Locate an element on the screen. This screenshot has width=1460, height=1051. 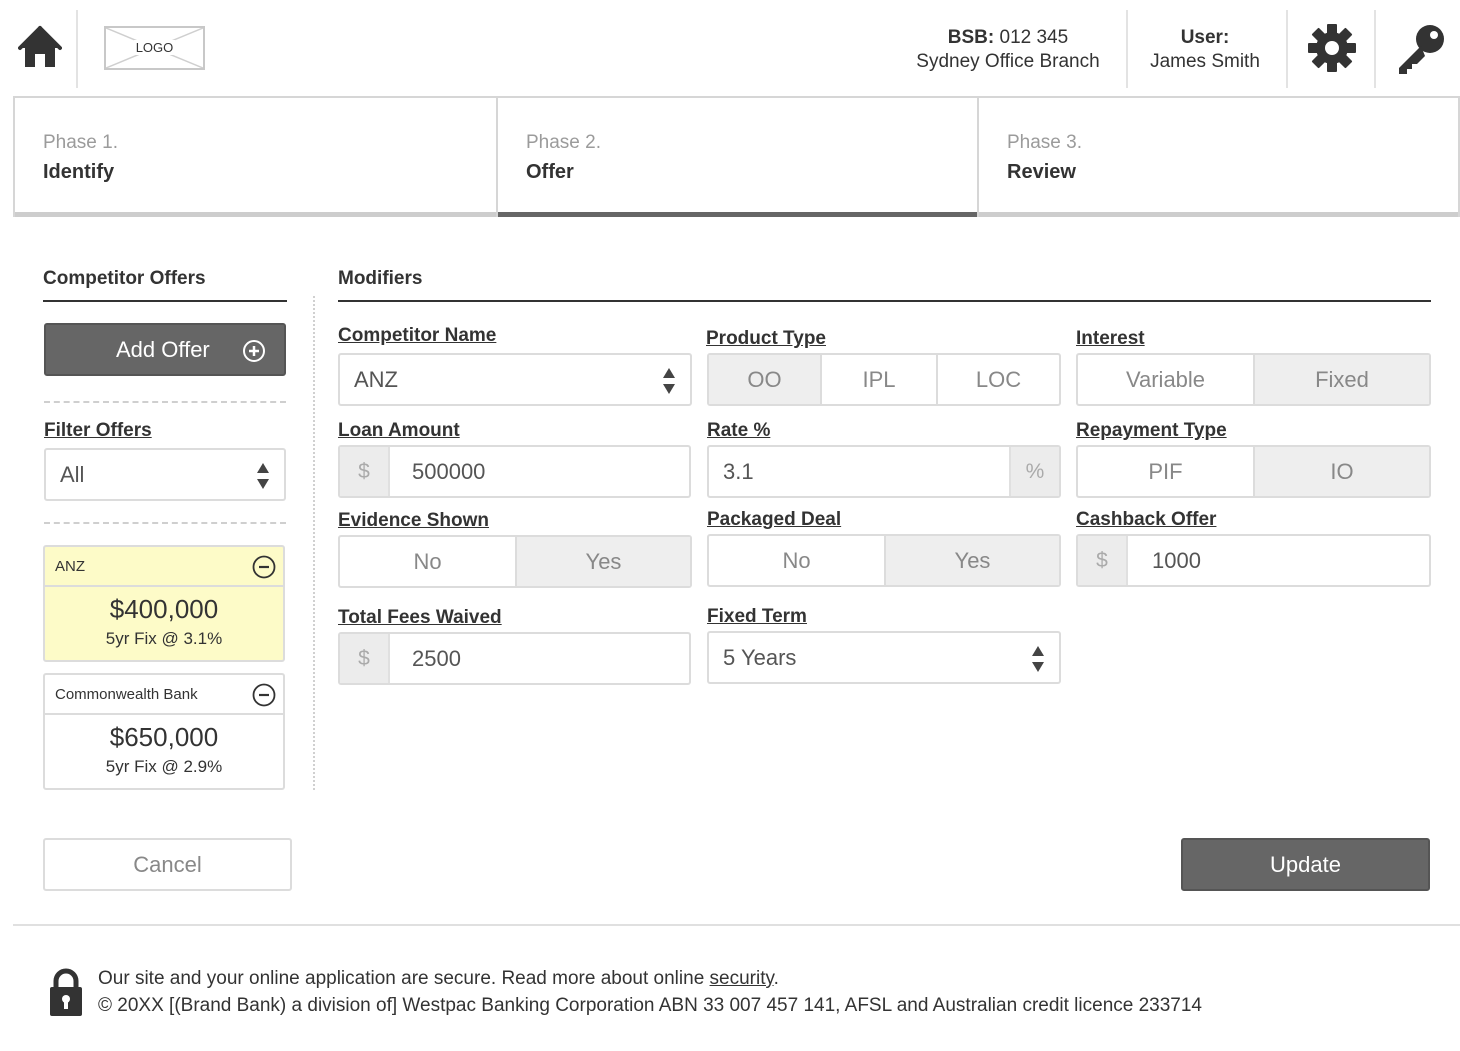
rate-value: 3.1 is located at coordinates (738, 471).